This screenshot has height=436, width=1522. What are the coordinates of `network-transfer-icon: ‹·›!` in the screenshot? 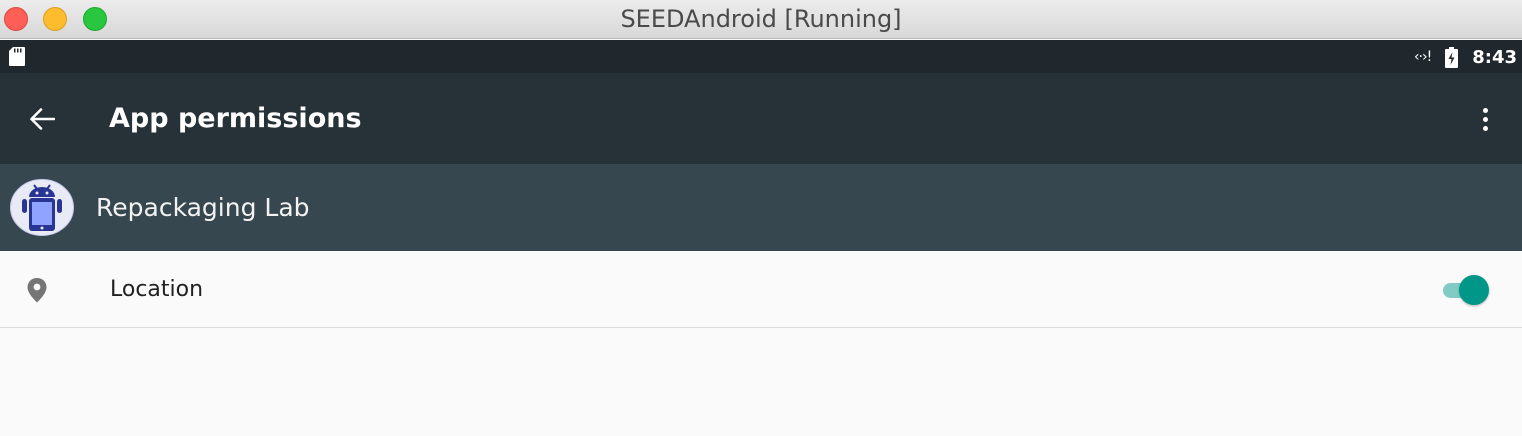 It's located at (1422, 57).